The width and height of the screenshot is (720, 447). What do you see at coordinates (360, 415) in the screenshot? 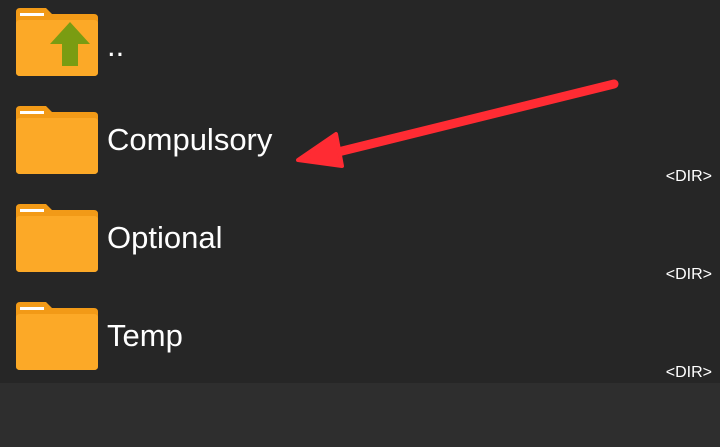
I see `bottom-bar` at bounding box center [360, 415].